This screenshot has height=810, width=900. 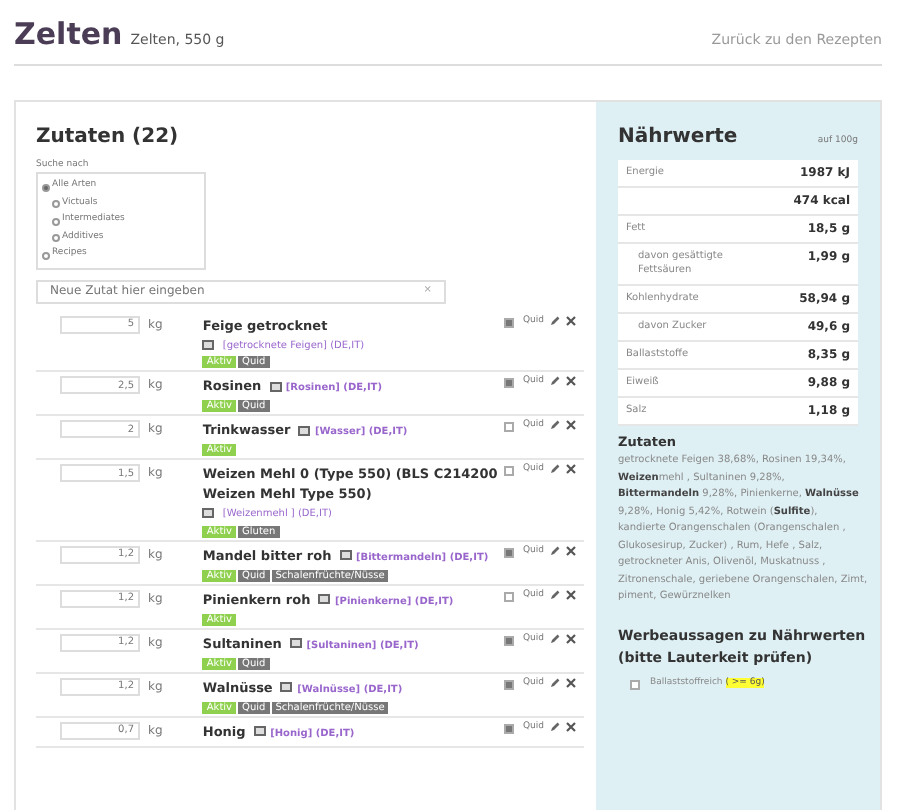 I want to click on claim-checkbox, so click(x=635, y=684).